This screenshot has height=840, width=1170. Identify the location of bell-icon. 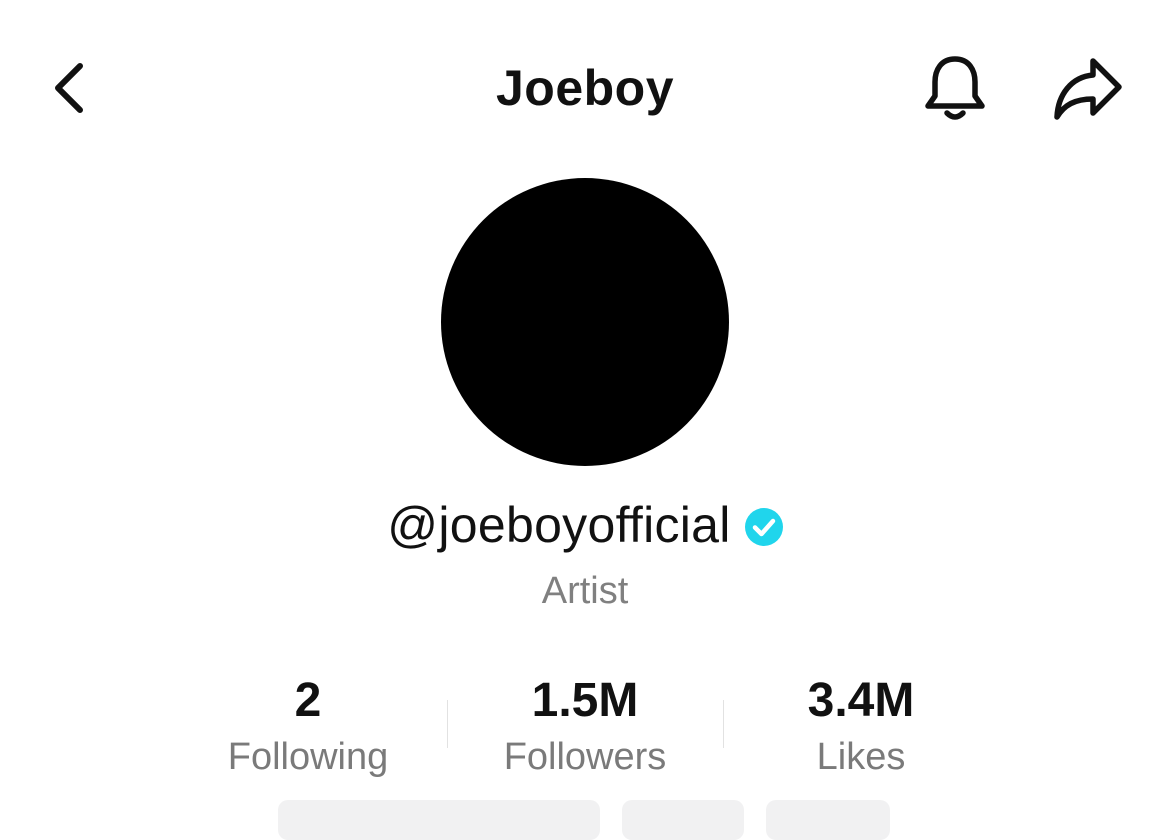
(955, 88).